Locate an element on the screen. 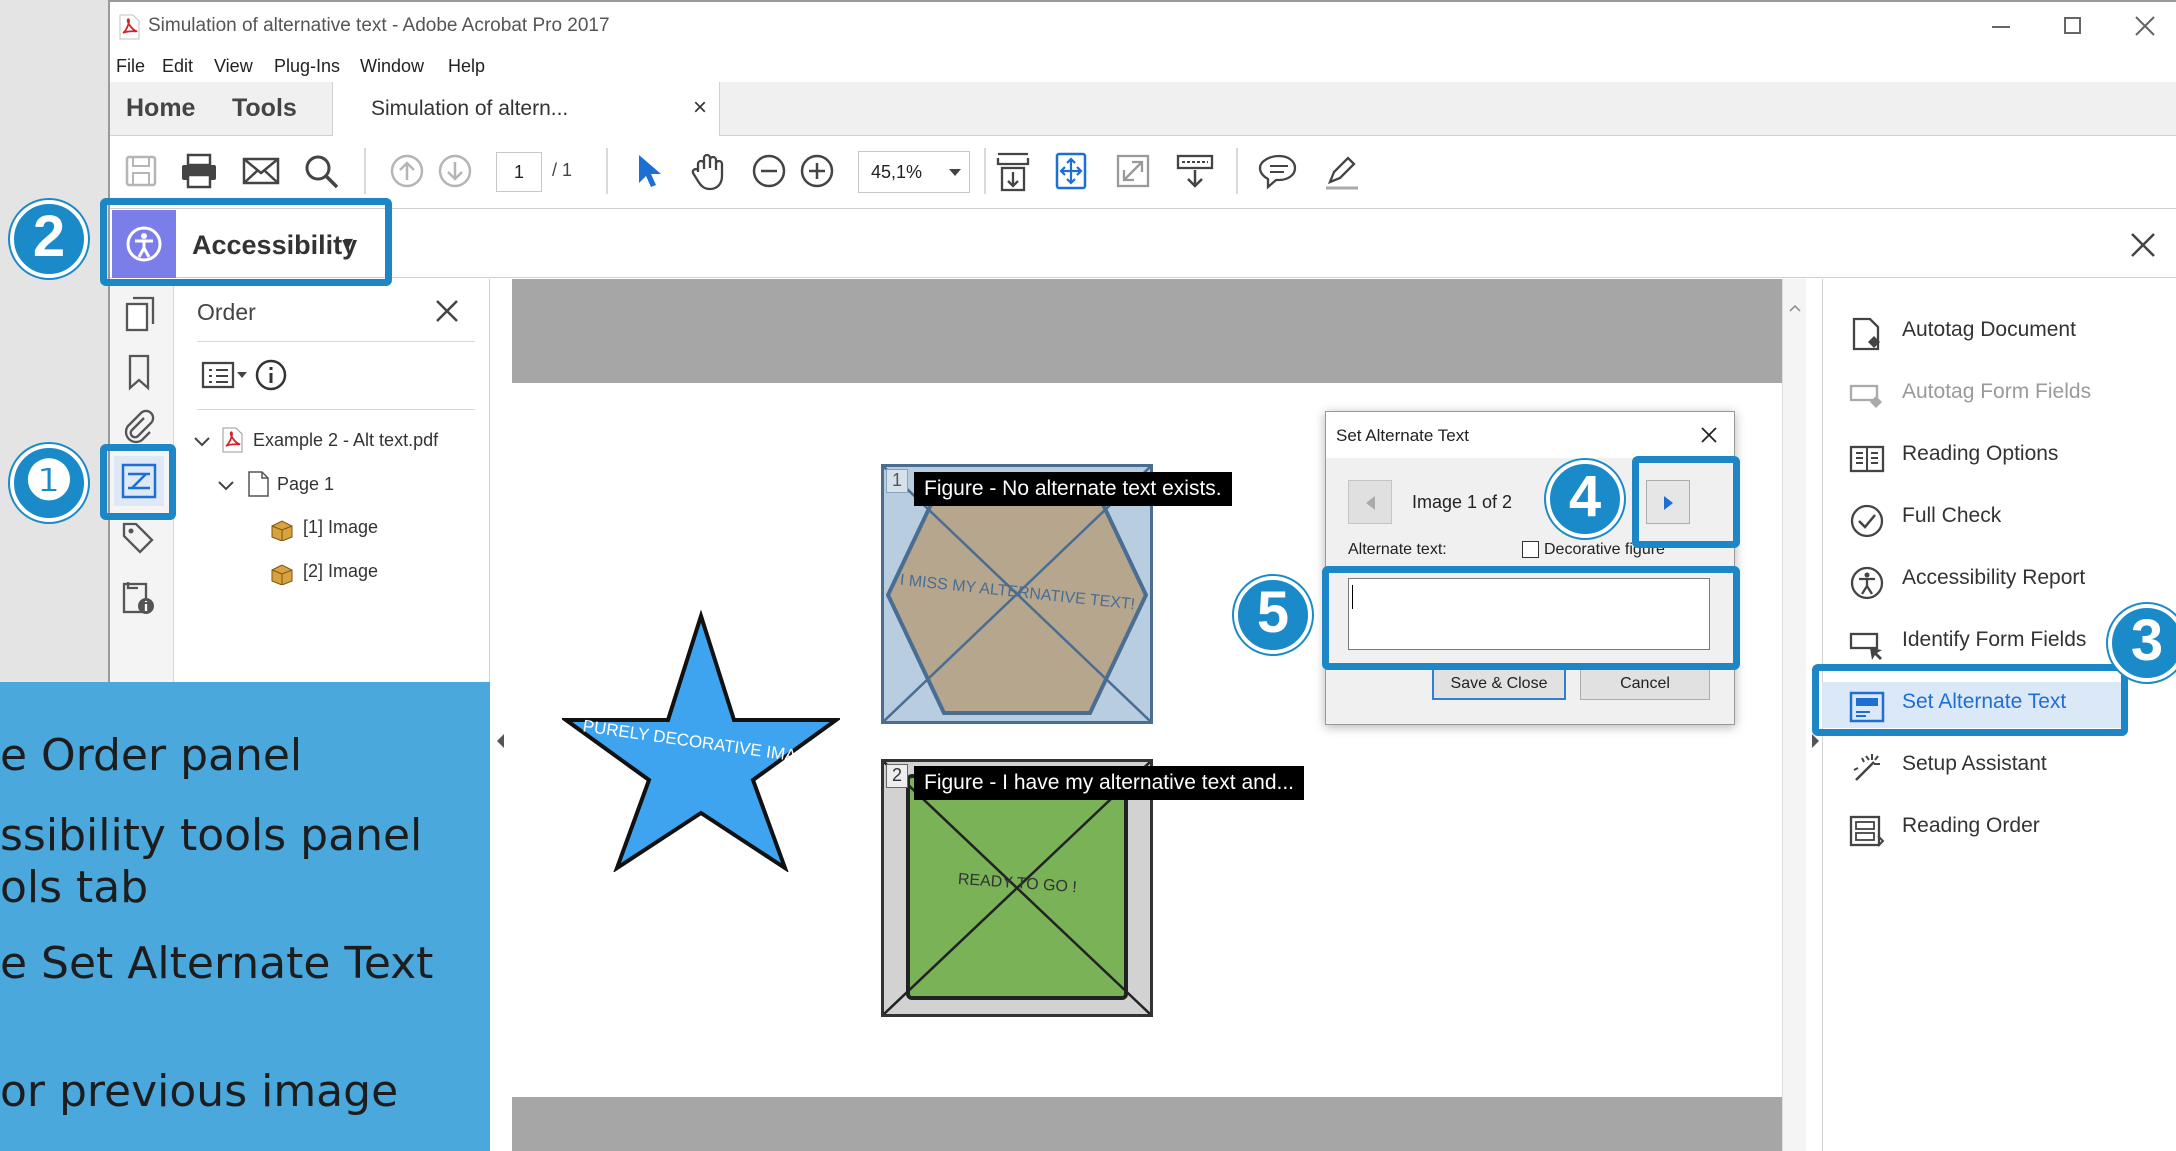  previous-image-button is located at coordinates (1370, 502).